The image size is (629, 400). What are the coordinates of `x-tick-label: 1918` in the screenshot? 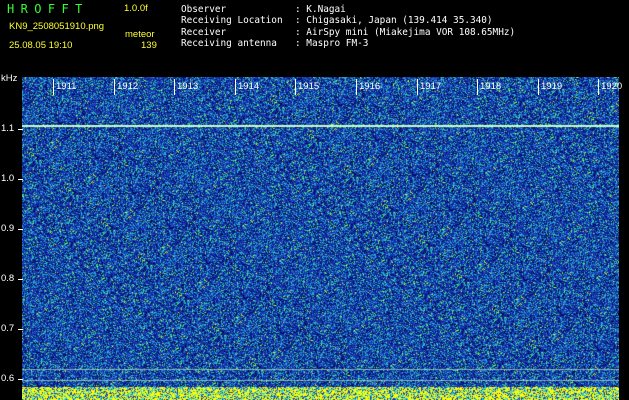 It's located at (491, 86).